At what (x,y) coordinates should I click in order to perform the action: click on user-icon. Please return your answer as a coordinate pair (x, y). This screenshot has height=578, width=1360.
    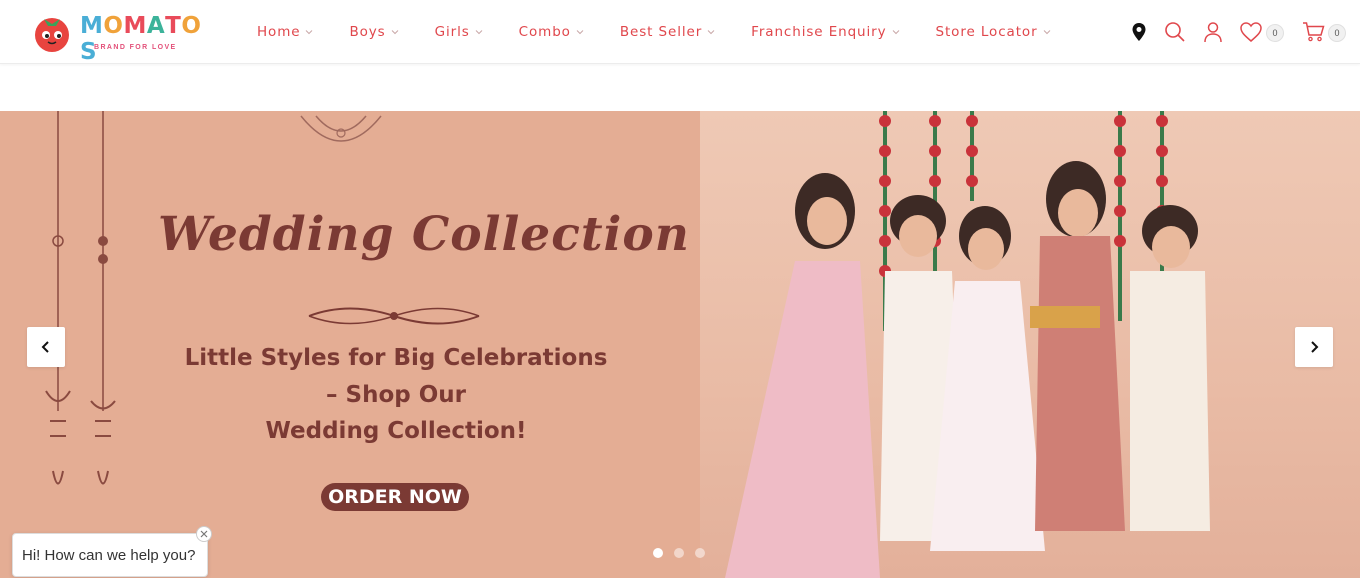
    Looking at the image, I should click on (1213, 32).